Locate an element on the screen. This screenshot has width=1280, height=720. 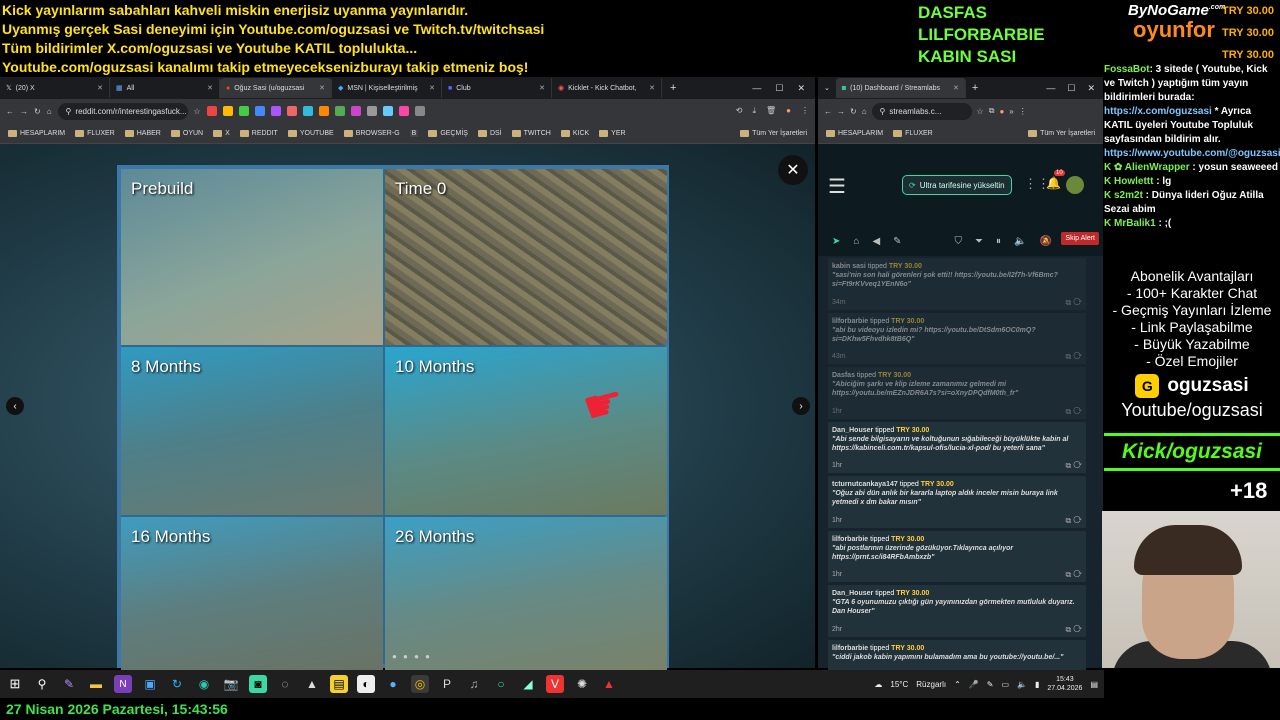
tab-kicklet: ◉ Kicklet - Kick Chatbot, ✕ is located at coordinates (607, 88).